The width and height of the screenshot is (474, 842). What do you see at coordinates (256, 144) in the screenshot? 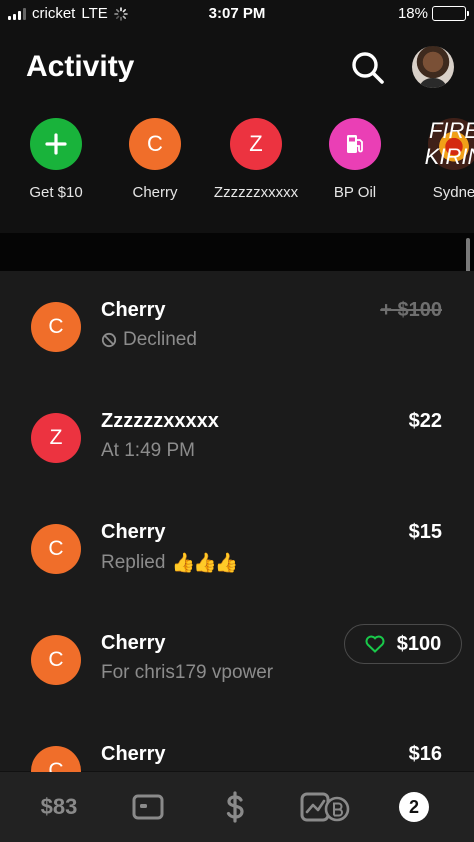
I see `contact-initial: Z` at bounding box center [256, 144].